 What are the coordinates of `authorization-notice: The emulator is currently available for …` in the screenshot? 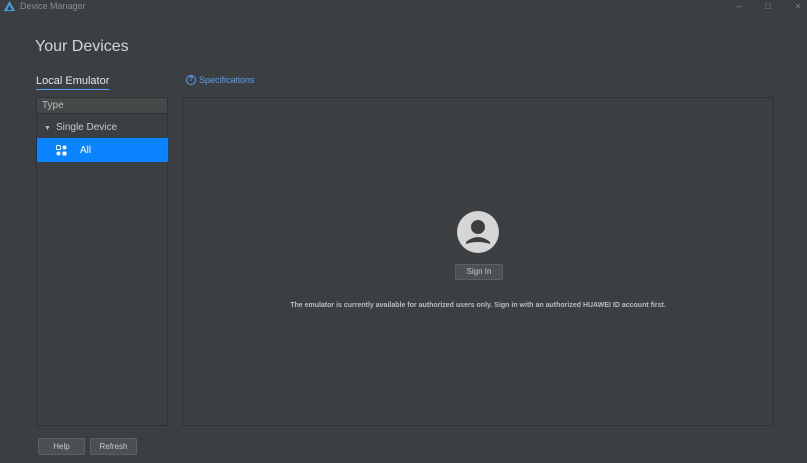 It's located at (478, 305).